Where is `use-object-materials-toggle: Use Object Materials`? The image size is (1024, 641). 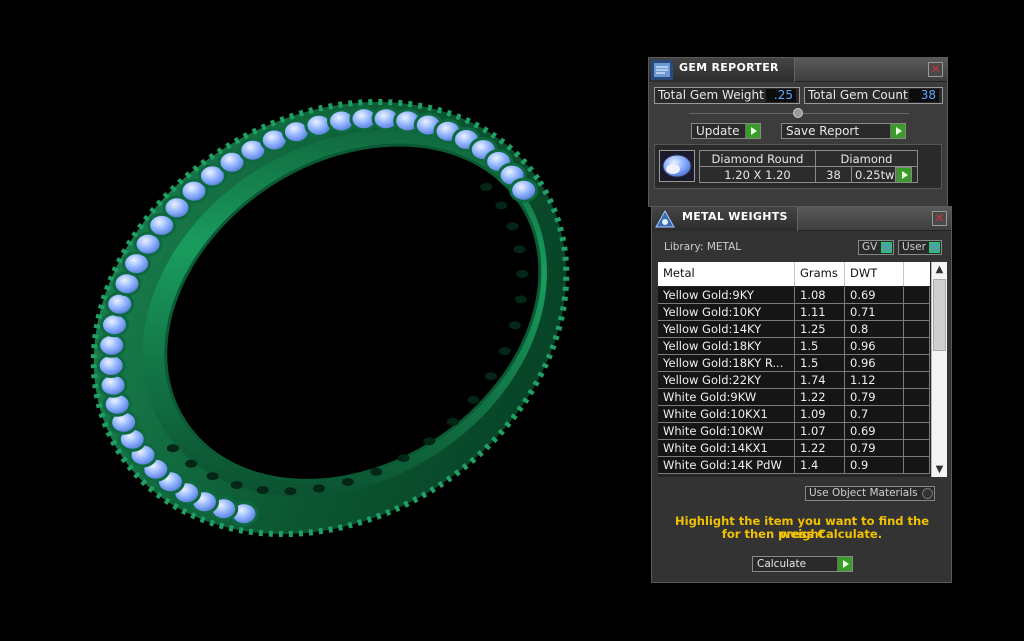 use-object-materials-toggle: Use Object Materials is located at coordinates (870, 493).